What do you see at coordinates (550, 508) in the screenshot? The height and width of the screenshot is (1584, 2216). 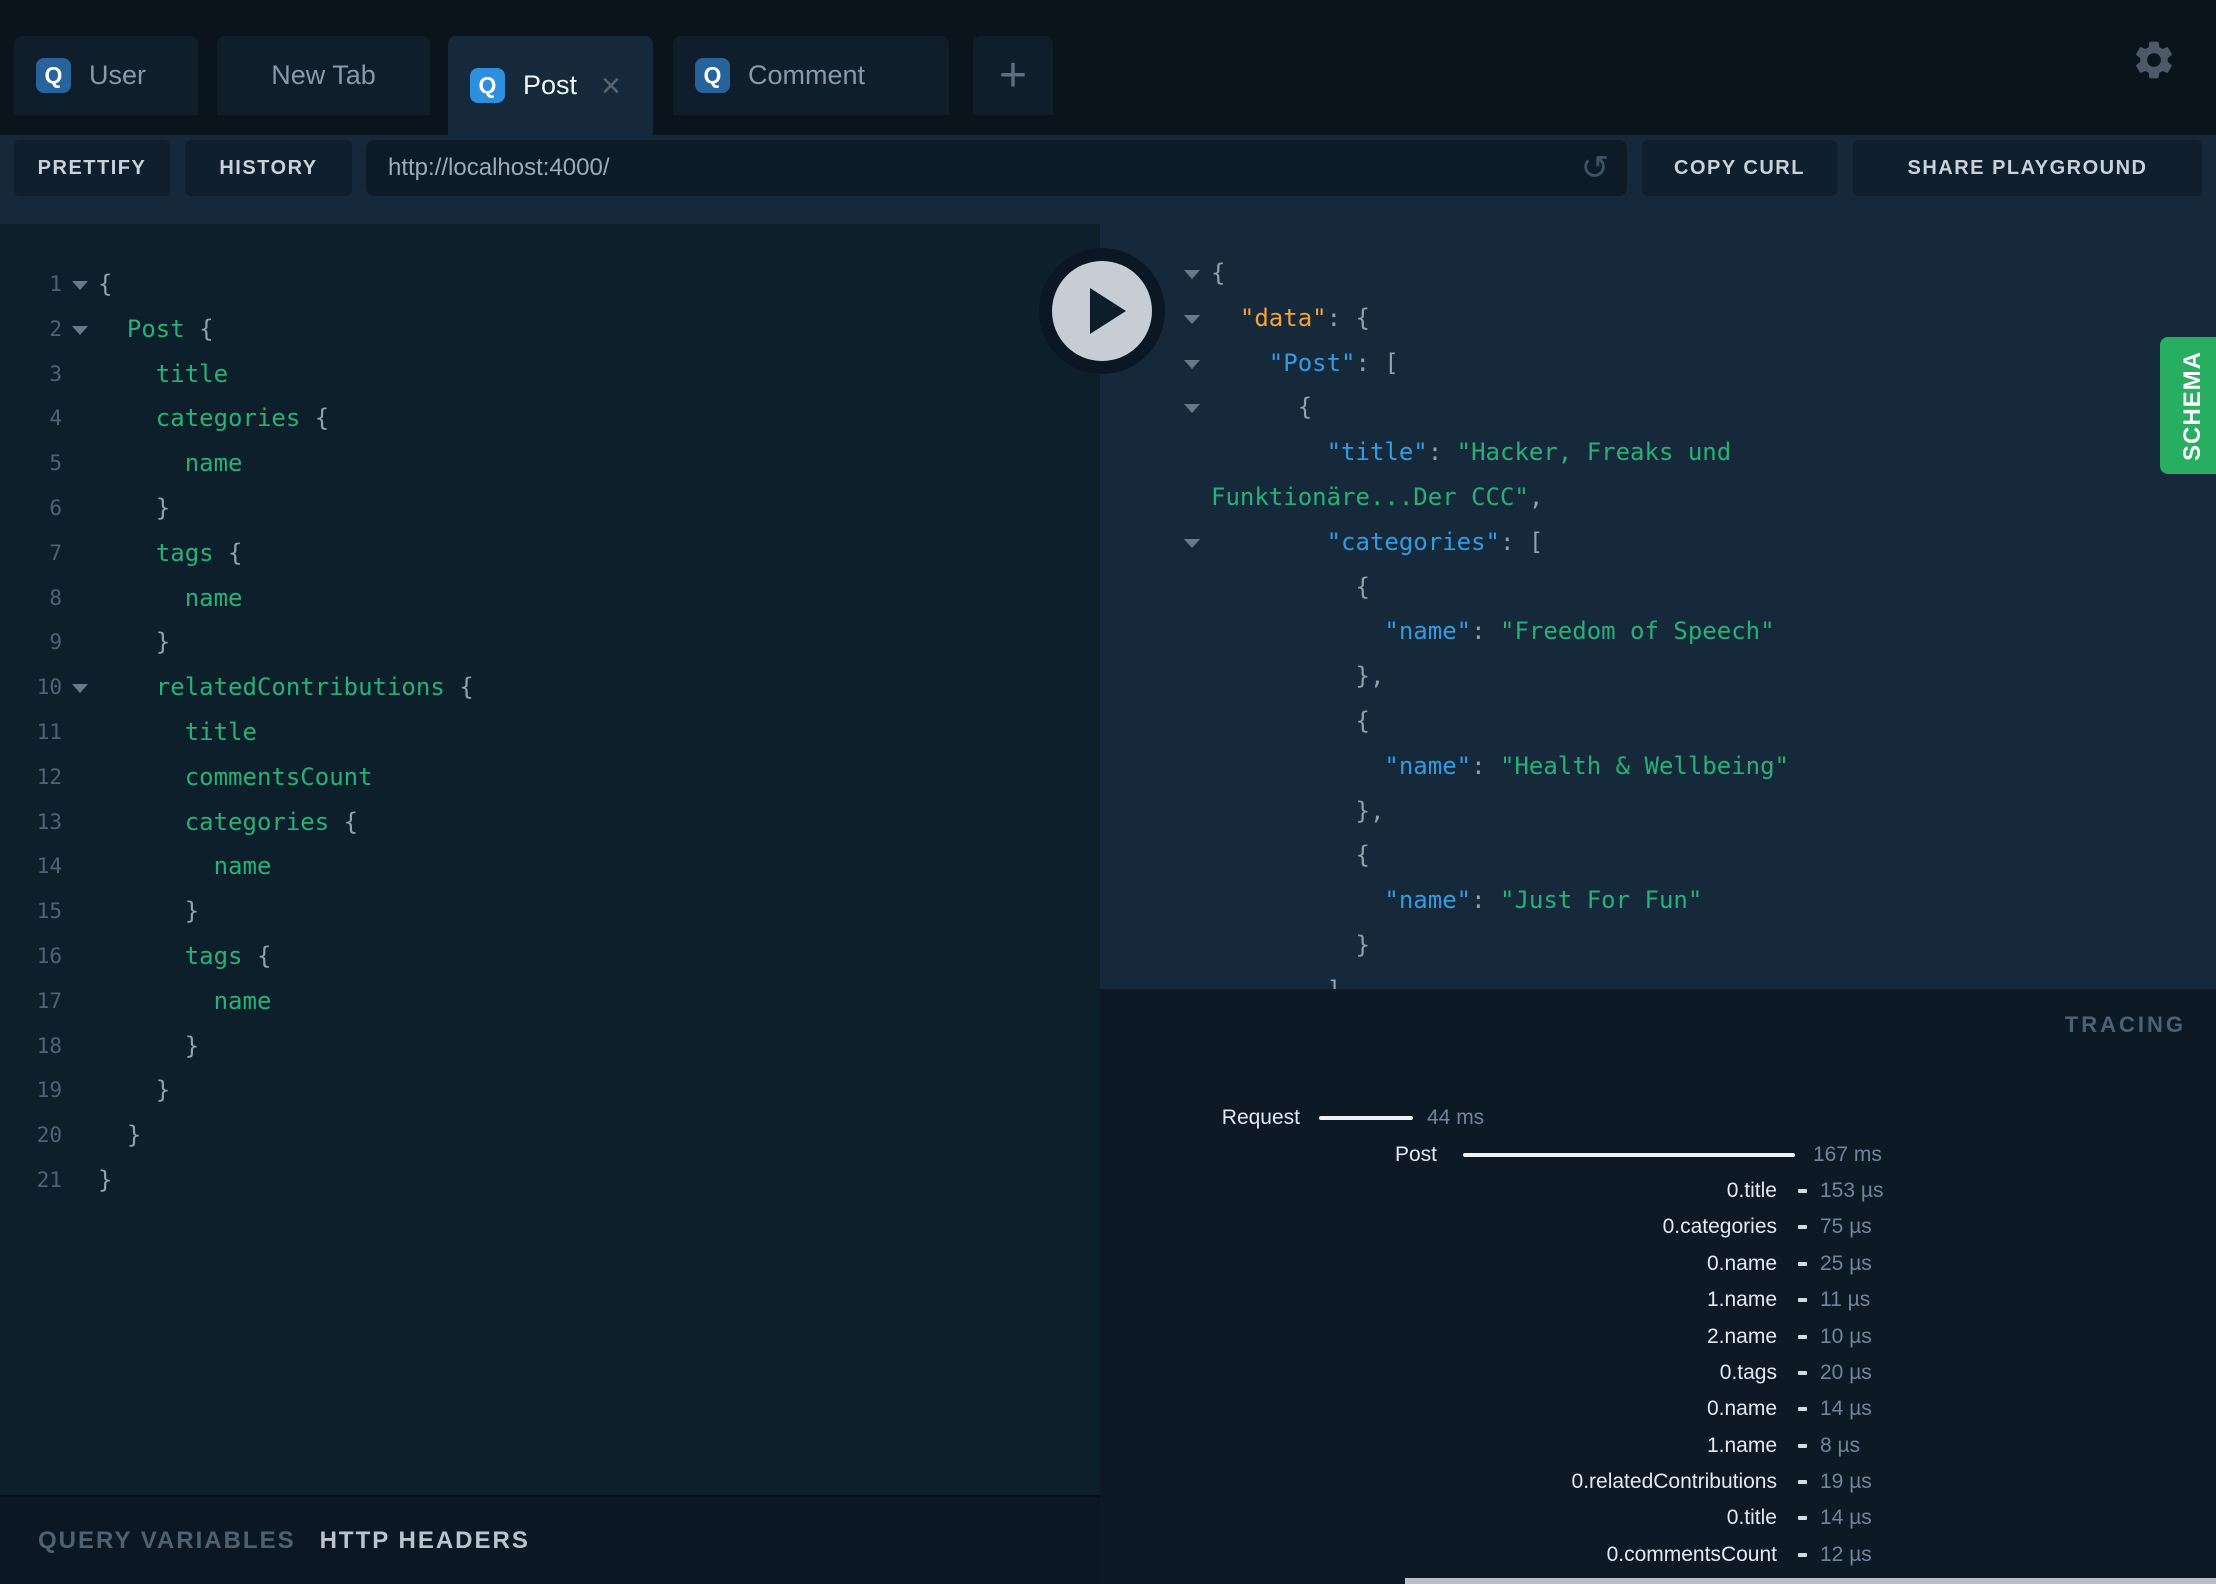 I see `code-line: 6 }` at bounding box center [550, 508].